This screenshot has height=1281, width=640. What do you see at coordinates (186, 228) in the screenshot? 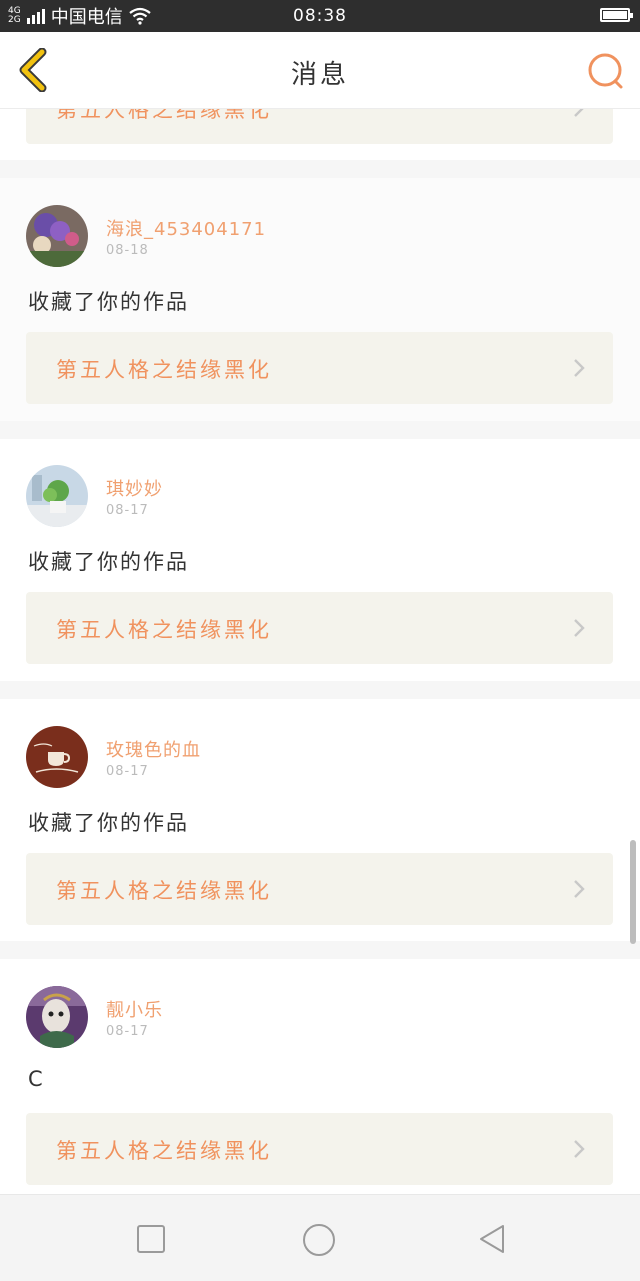
I see `user-name: 海浪_453404171` at bounding box center [186, 228].